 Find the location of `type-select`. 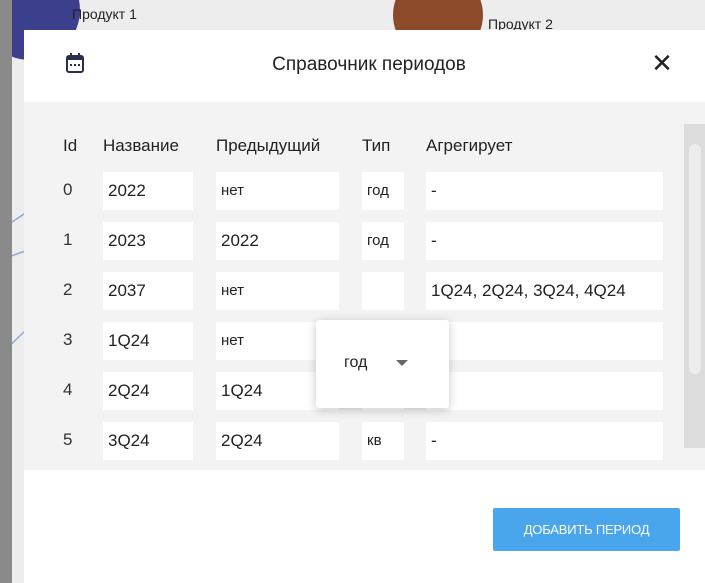

type-select is located at coordinates (383, 291).